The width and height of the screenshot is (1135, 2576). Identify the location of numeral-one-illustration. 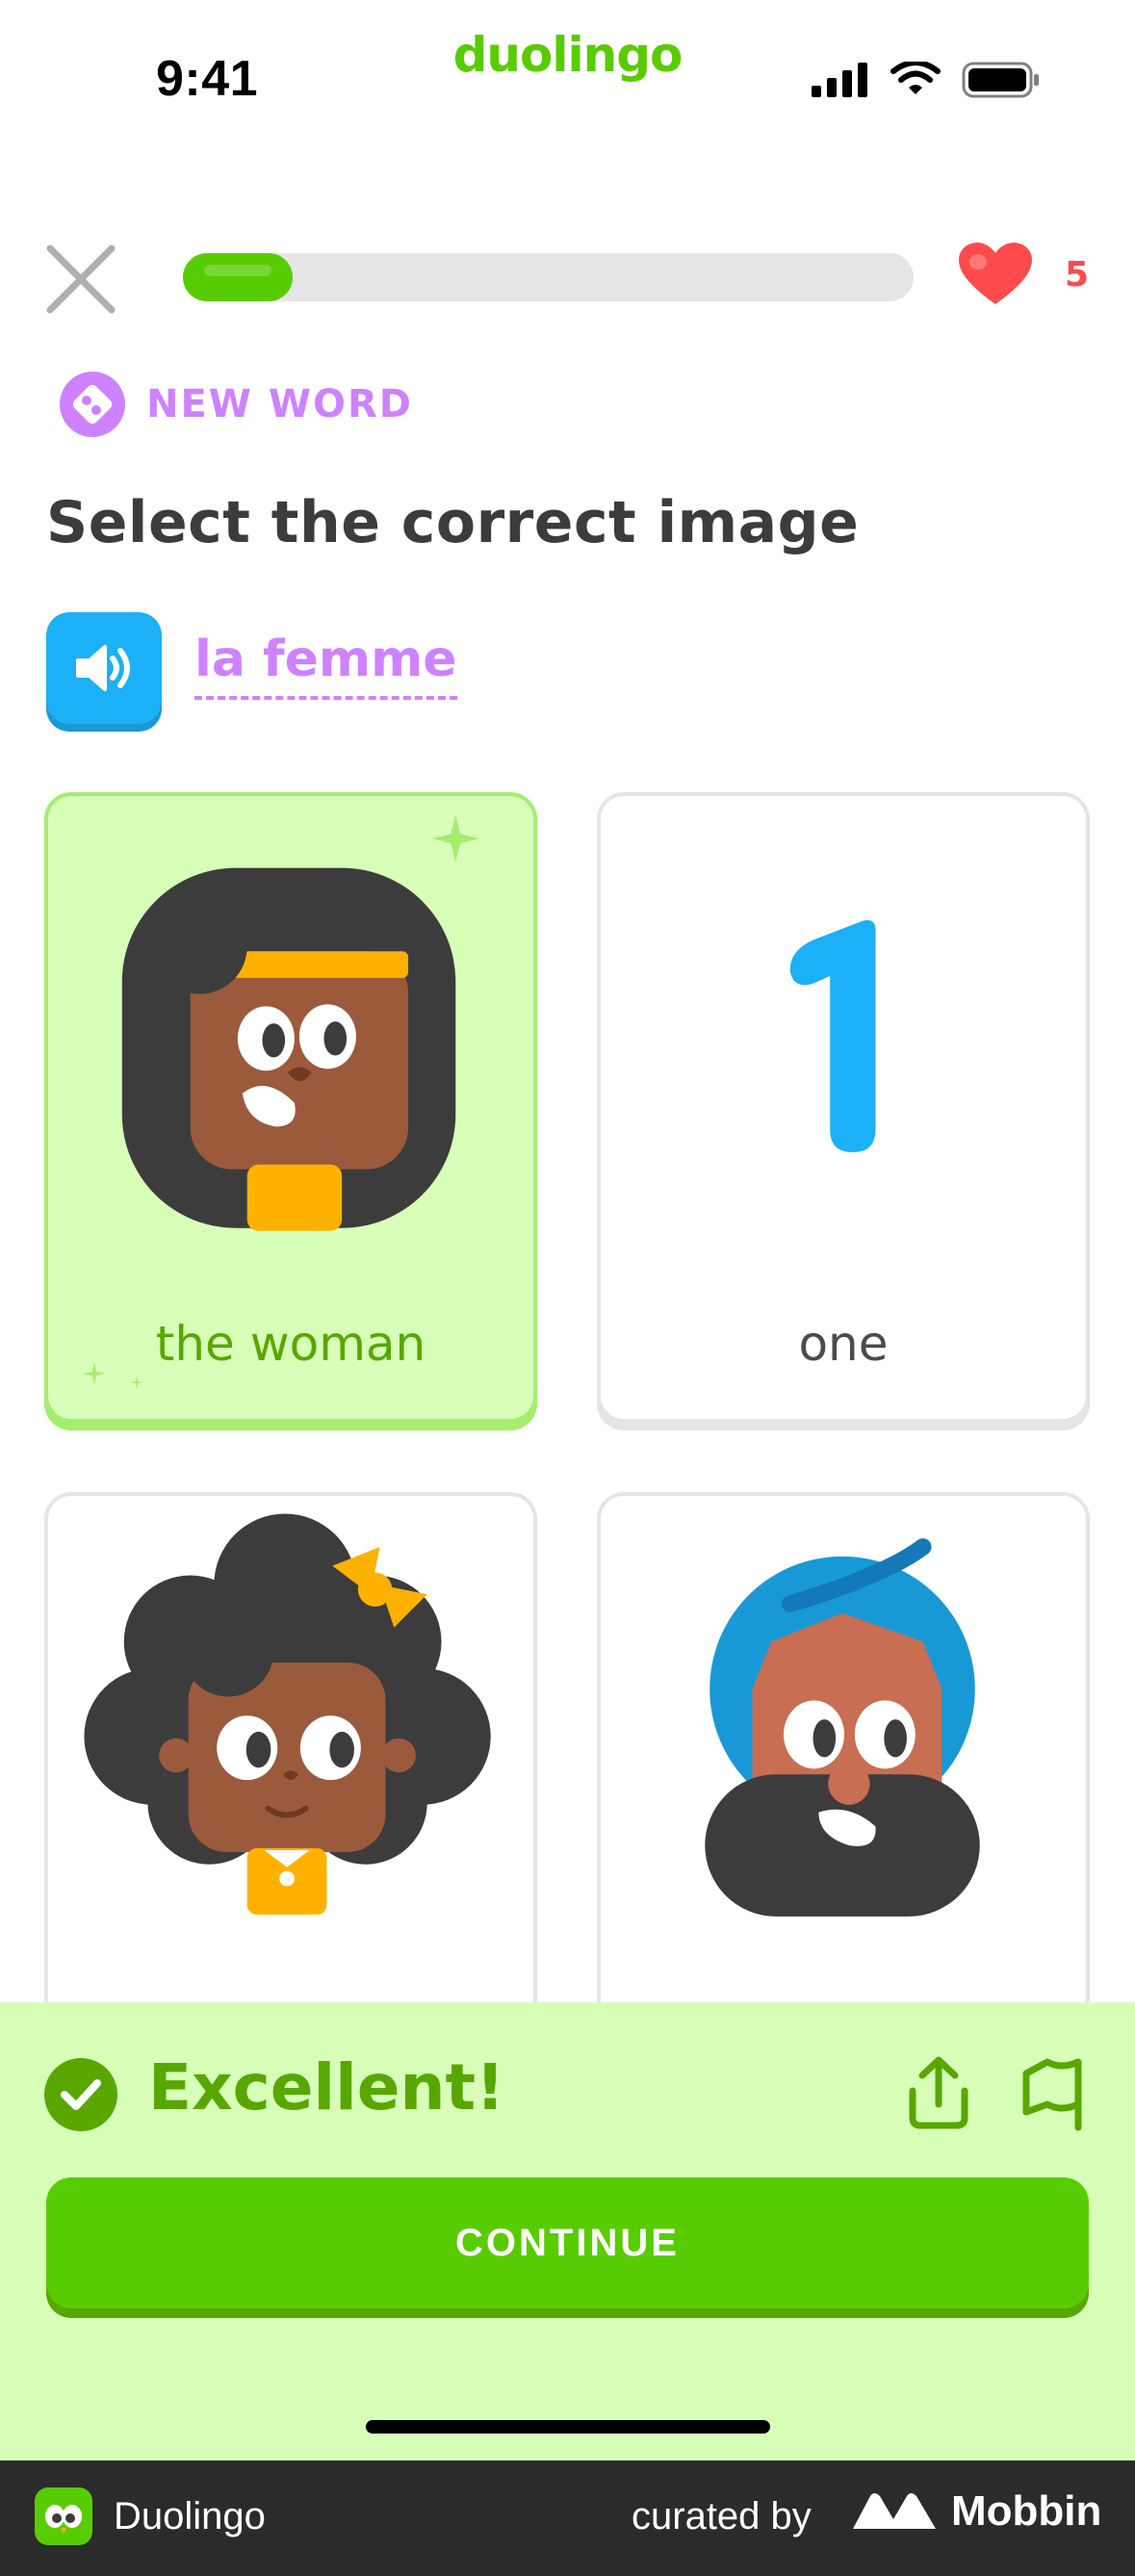
(832, 1036).